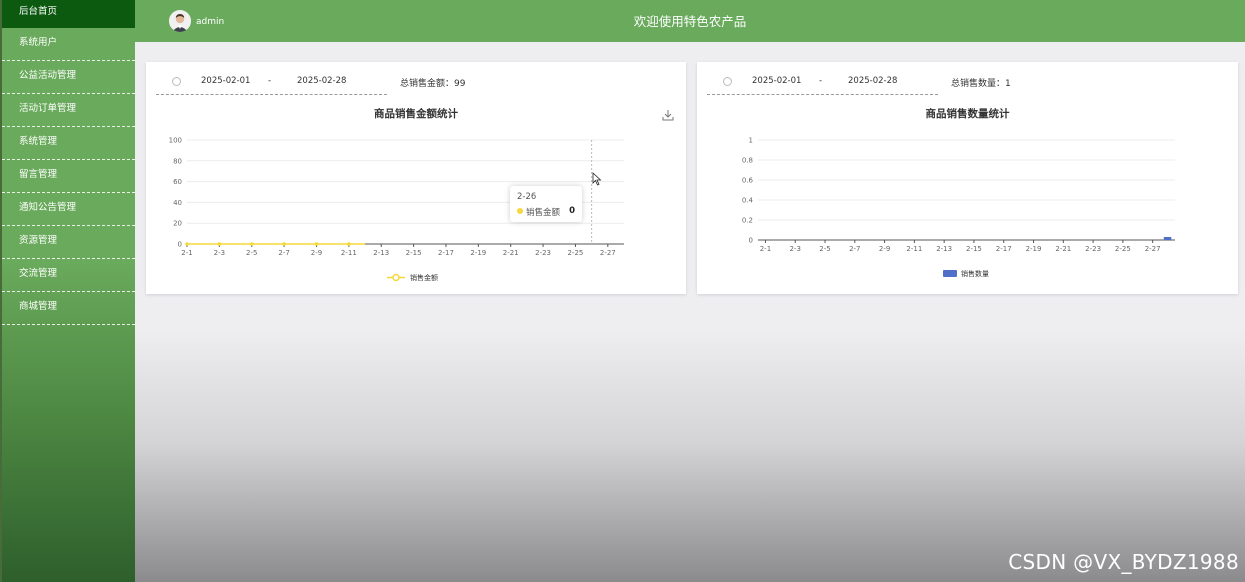 Image resolution: width=1245 pixels, height=582 pixels. What do you see at coordinates (396, 277) in the screenshot?
I see `legend-swatch-marker` at bounding box center [396, 277].